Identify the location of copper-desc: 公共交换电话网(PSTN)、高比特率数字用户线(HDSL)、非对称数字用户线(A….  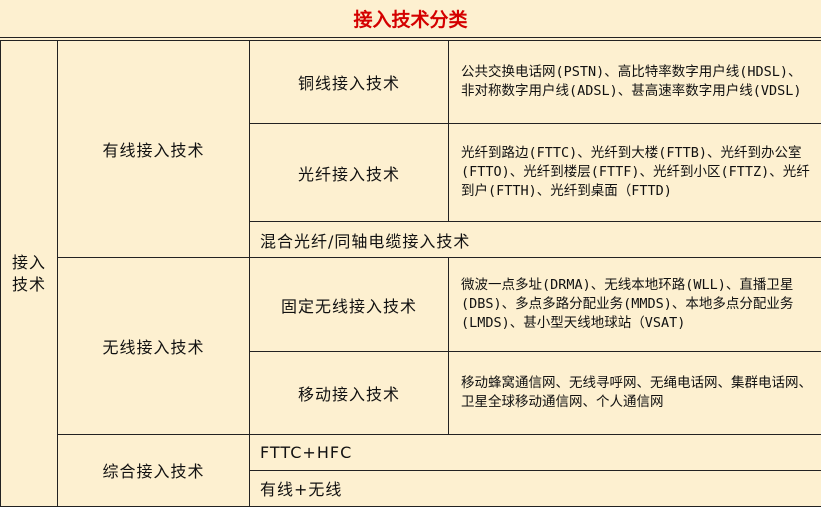
(634, 82).